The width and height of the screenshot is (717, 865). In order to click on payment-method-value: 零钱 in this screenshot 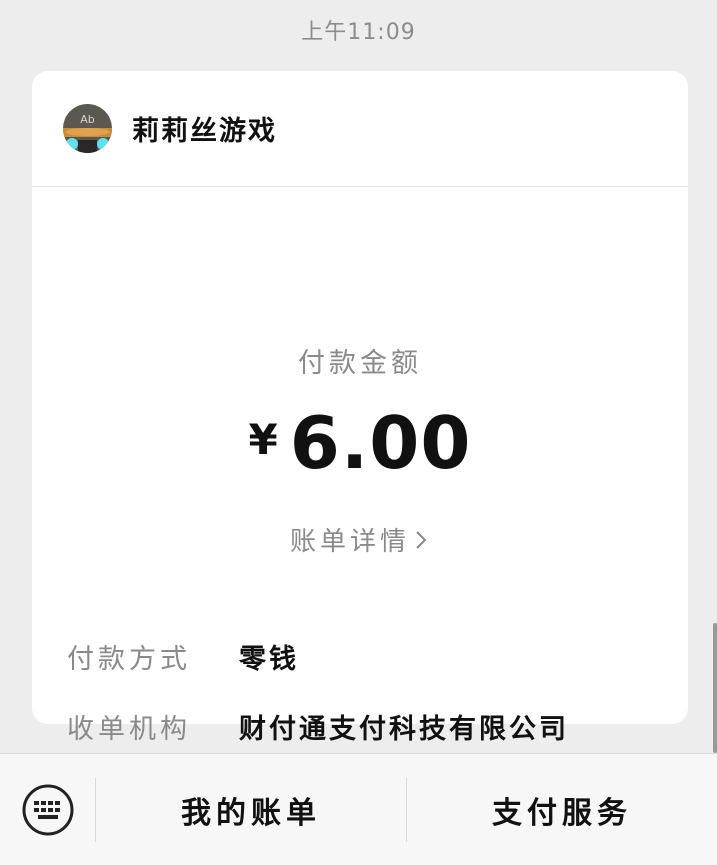, I will do `click(269, 659)`.